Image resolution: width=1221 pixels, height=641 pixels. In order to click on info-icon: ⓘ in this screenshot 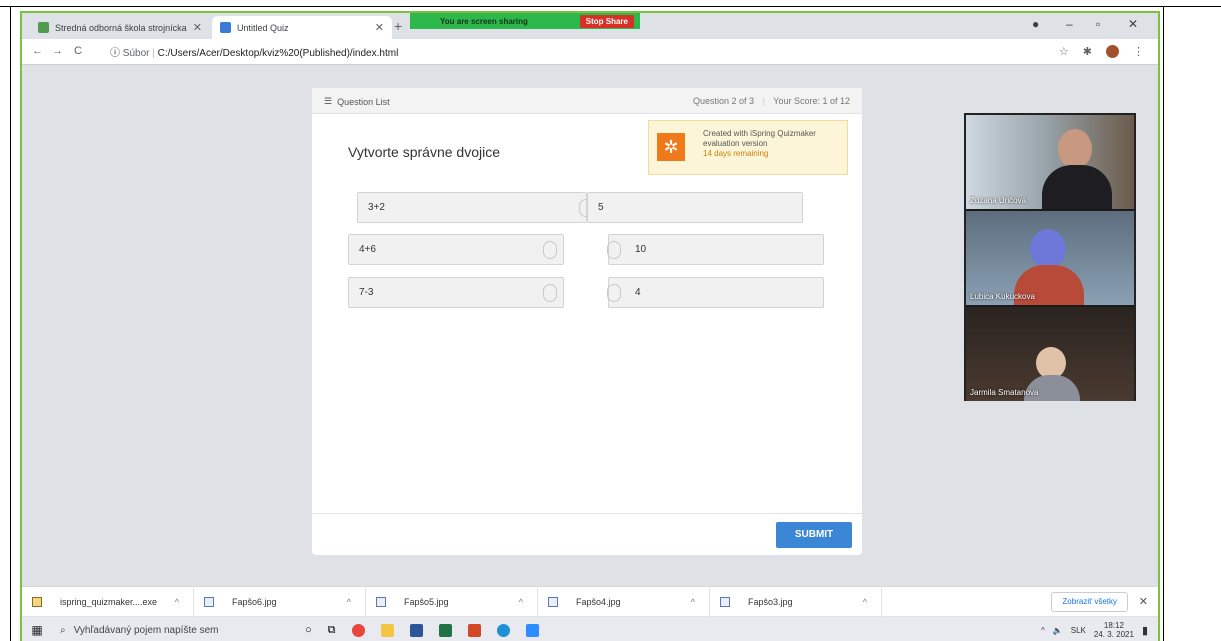, I will do `click(115, 53)`.